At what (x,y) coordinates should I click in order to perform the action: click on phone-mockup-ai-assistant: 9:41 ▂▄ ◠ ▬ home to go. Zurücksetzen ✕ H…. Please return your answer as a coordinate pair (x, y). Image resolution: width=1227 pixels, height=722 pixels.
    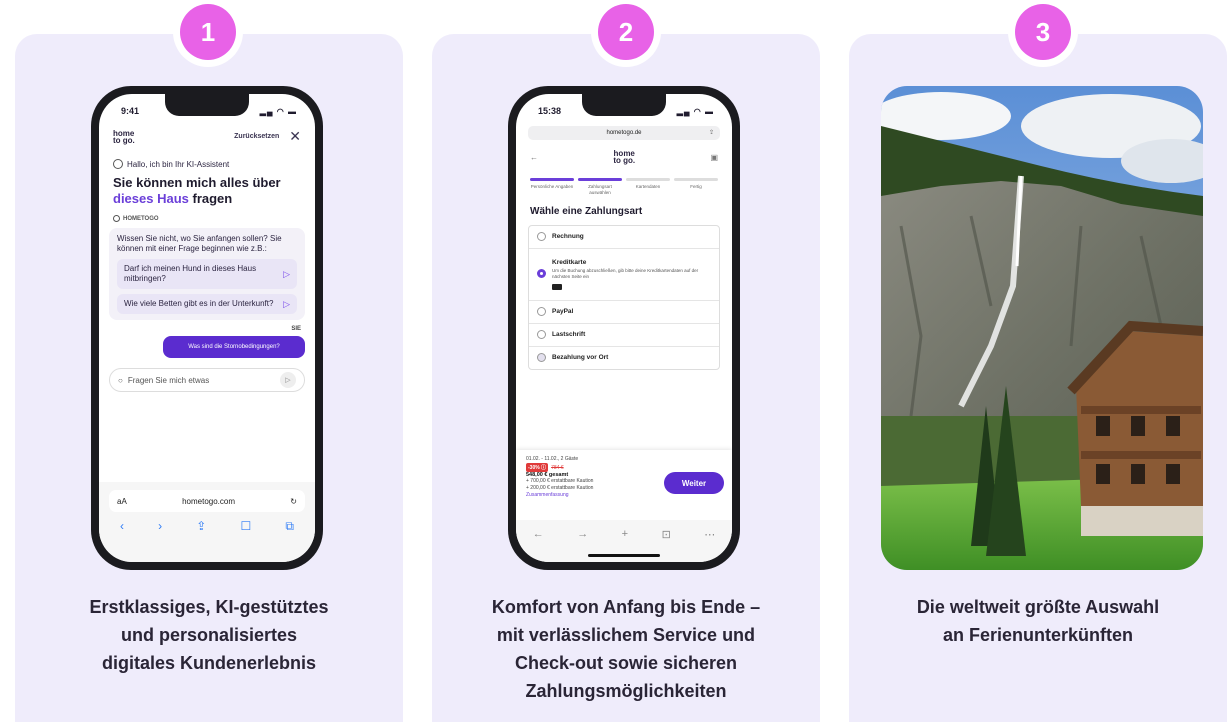
    Looking at the image, I should click on (207, 328).